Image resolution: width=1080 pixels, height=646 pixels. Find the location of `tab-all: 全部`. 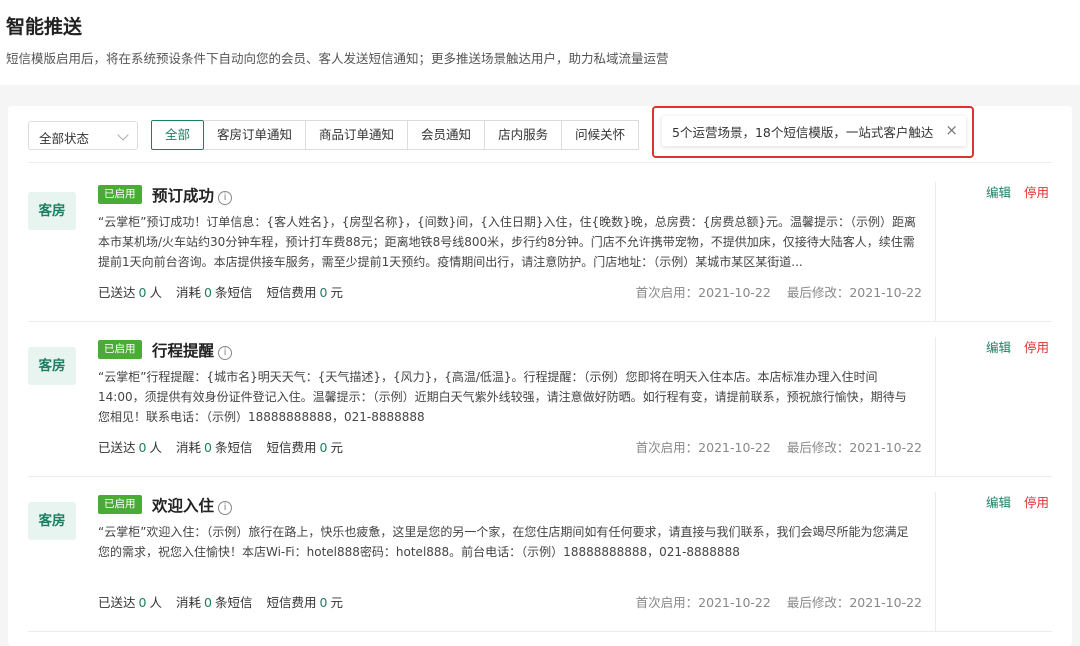

tab-all: 全部 is located at coordinates (178, 135).